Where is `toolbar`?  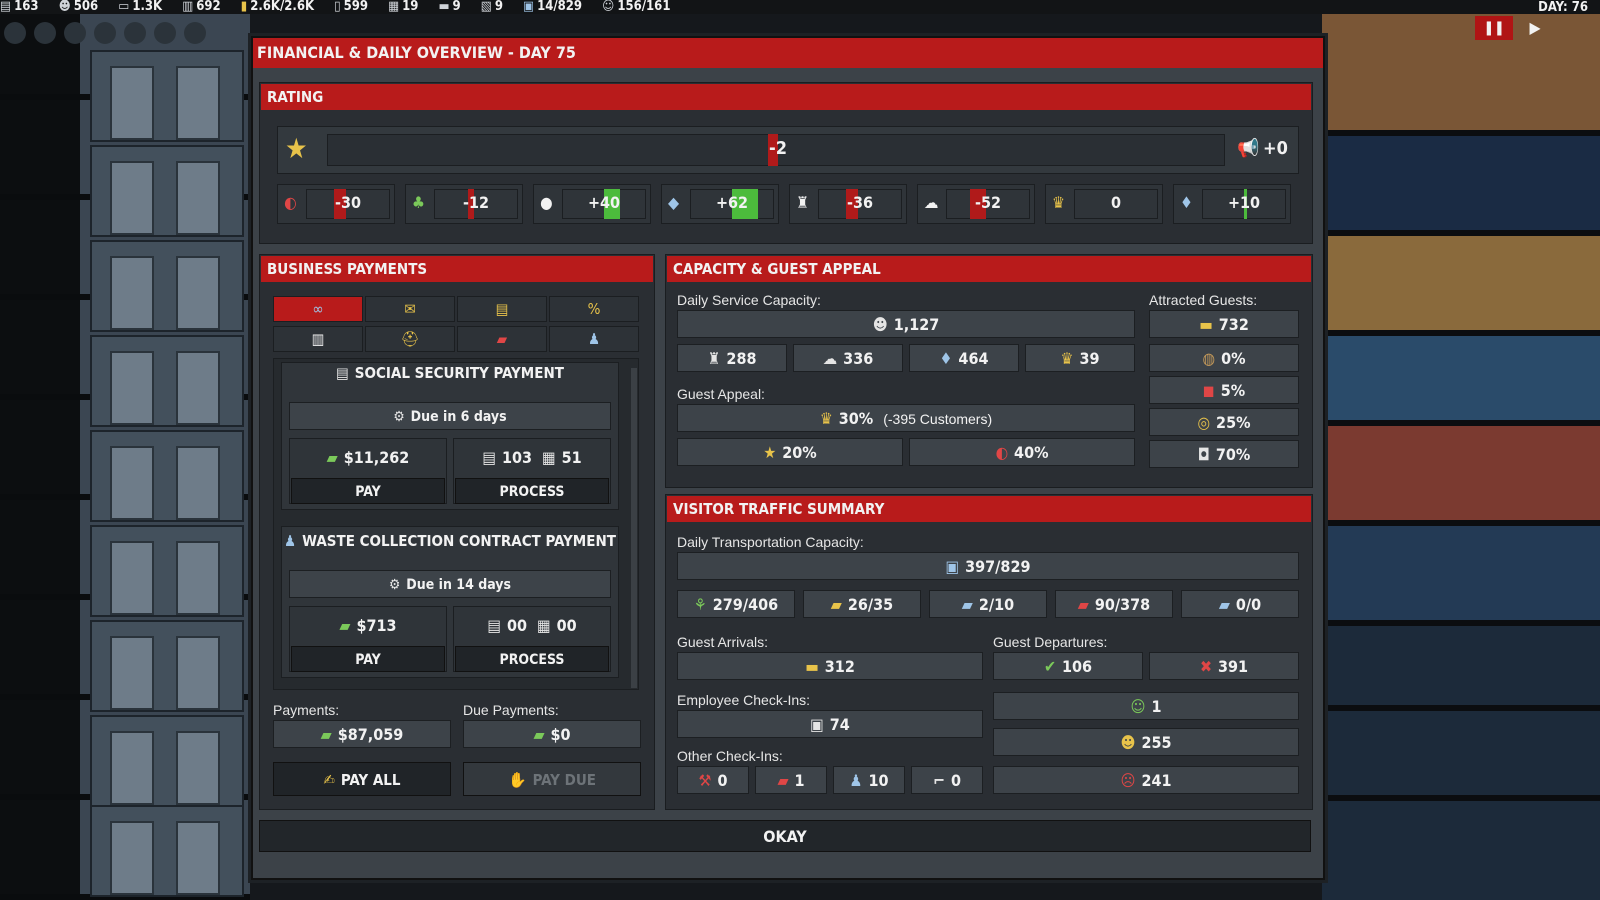
toolbar is located at coordinates (125, 34).